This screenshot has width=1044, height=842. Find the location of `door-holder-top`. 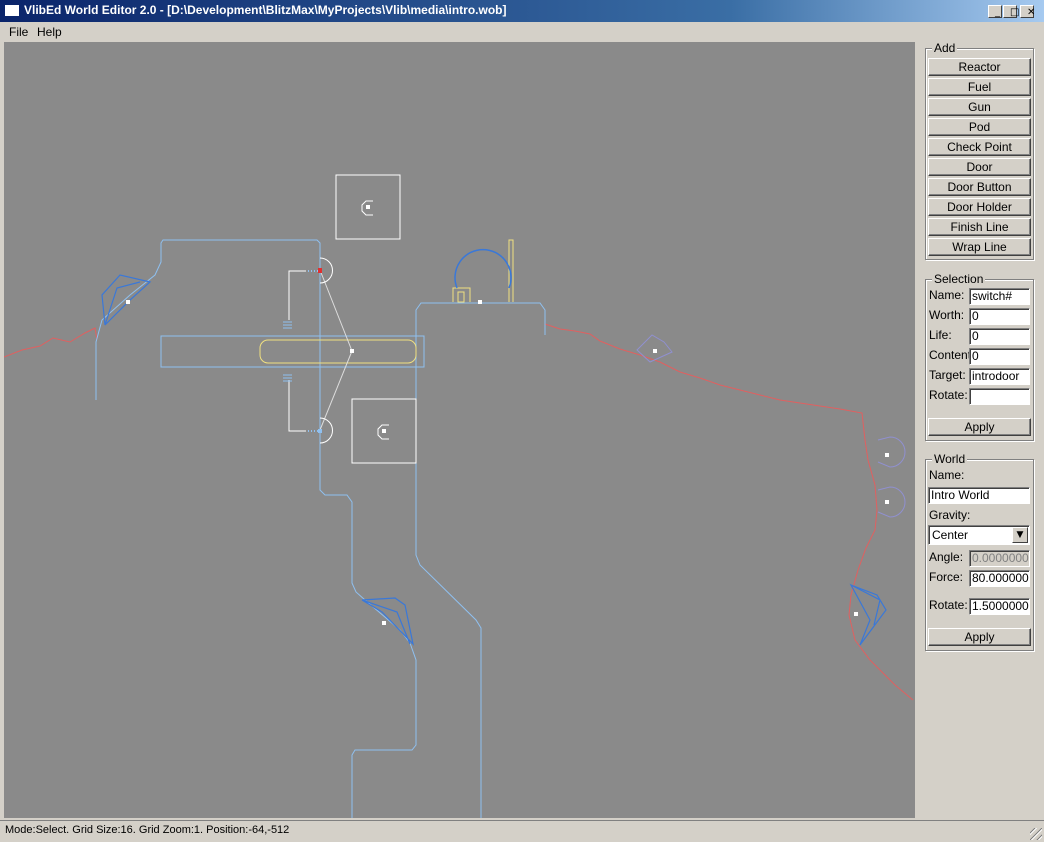

door-holder-top is located at coordinates (461, 294).